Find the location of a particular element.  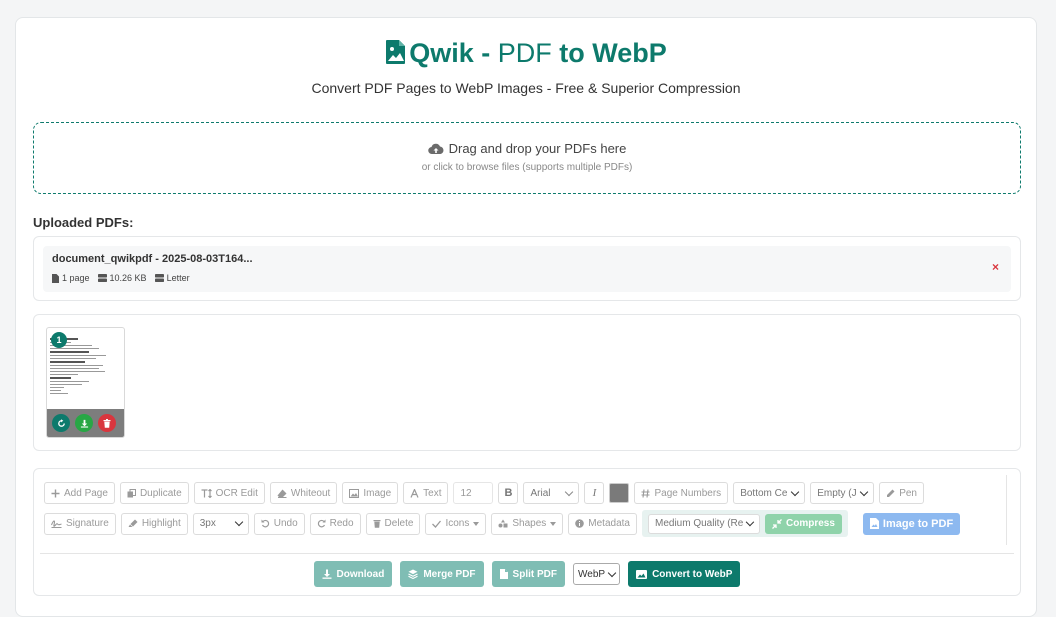

page-format: Letter is located at coordinates (172, 278).